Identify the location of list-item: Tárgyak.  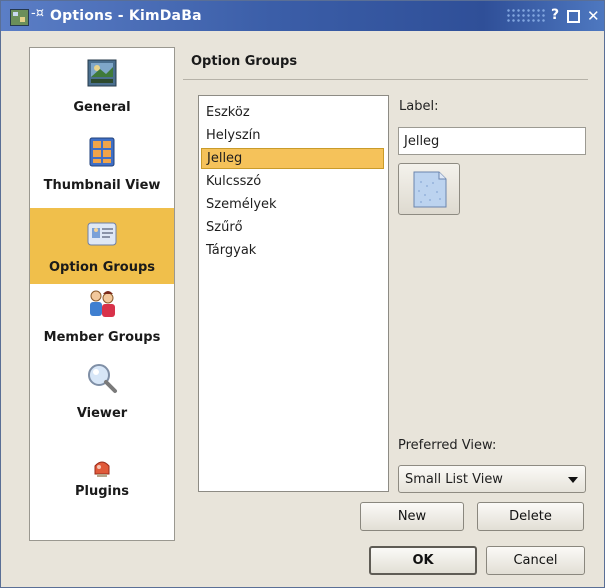
(292, 250).